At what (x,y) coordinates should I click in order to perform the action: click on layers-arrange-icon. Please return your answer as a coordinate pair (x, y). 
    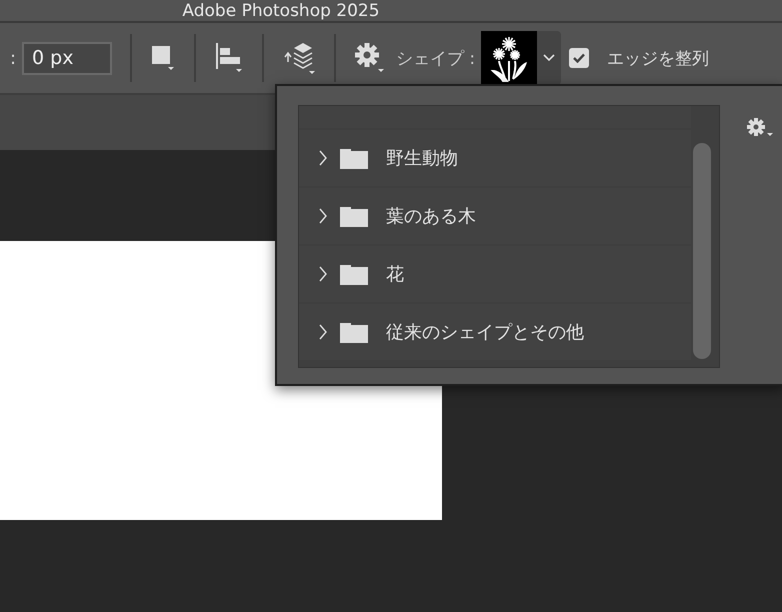
    Looking at the image, I should click on (299, 58).